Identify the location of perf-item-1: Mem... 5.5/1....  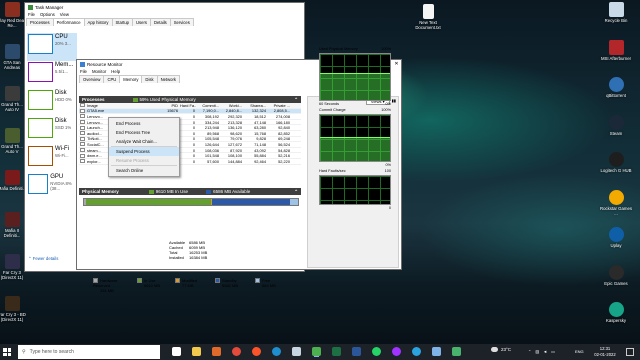
(52, 75).